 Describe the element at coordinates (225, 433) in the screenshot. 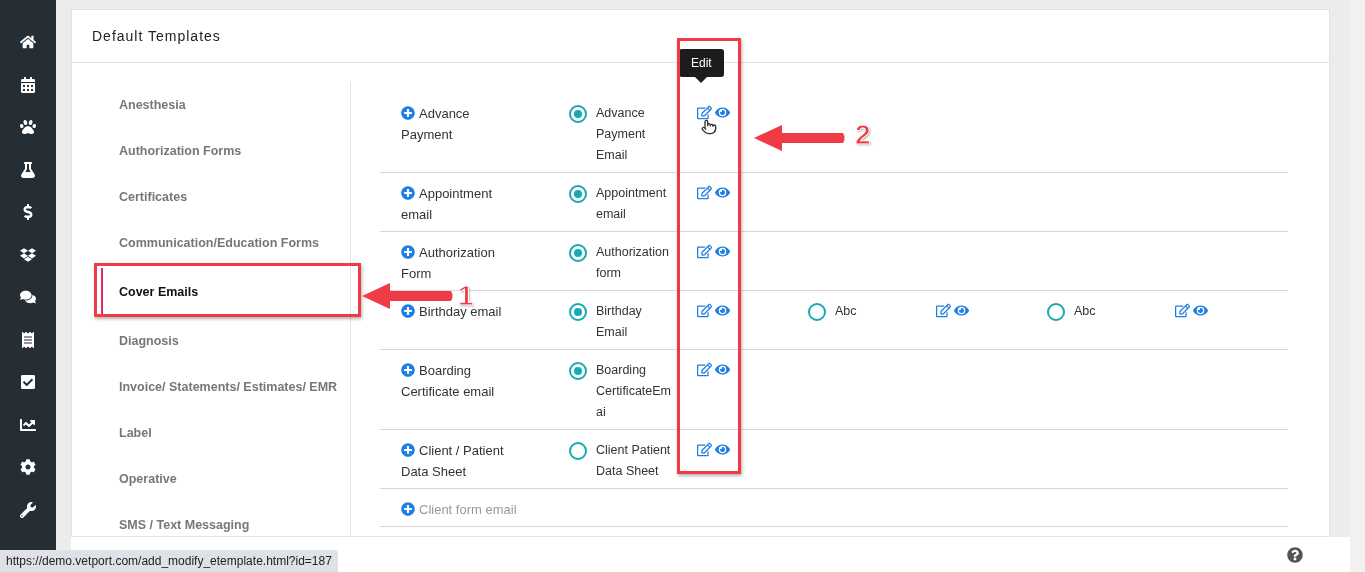

I see `category-item: Label` at that location.